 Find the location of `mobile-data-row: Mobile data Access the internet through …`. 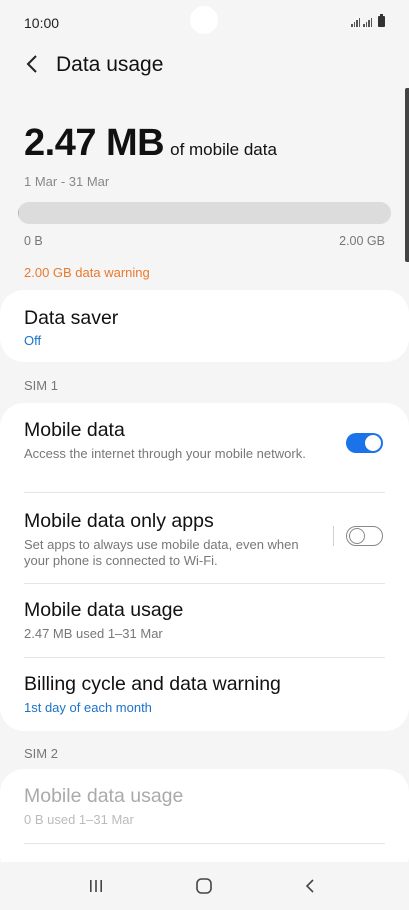

mobile-data-row: Mobile data Access the internet through … is located at coordinates (204, 448).